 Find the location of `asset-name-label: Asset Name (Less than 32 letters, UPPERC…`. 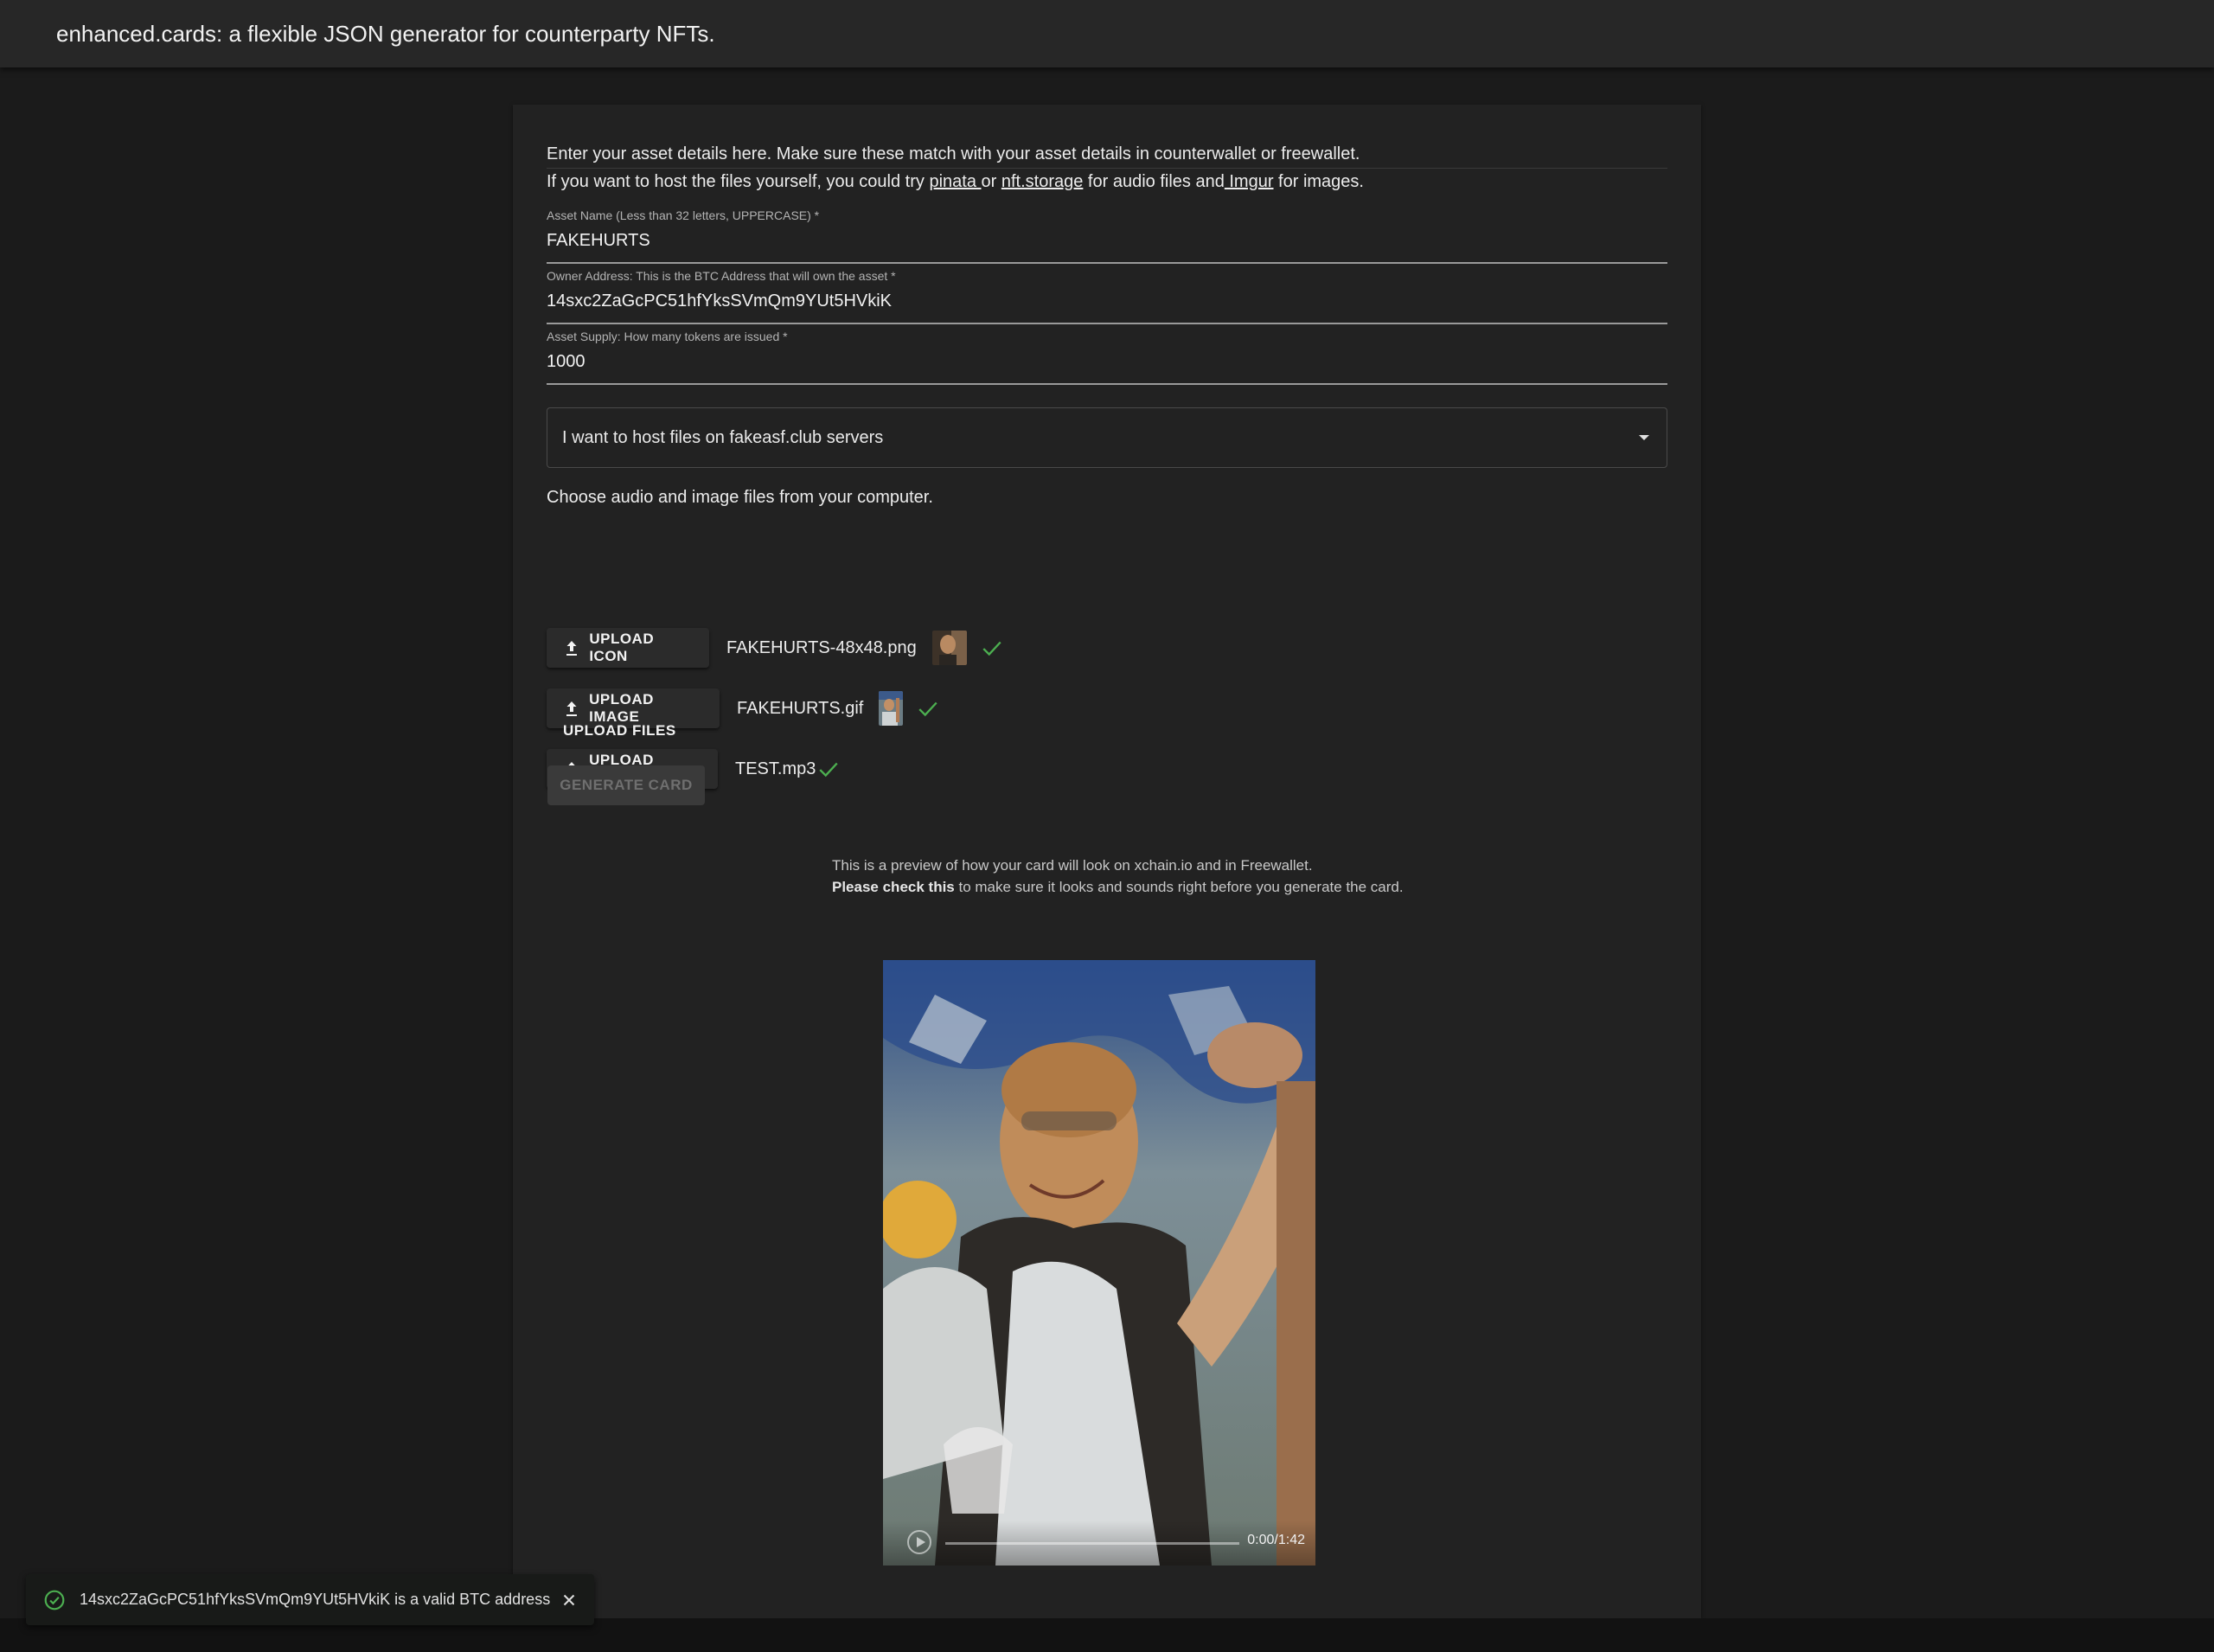

asset-name-label: Asset Name (Less than 32 letters, UPPERC… is located at coordinates (683, 215).